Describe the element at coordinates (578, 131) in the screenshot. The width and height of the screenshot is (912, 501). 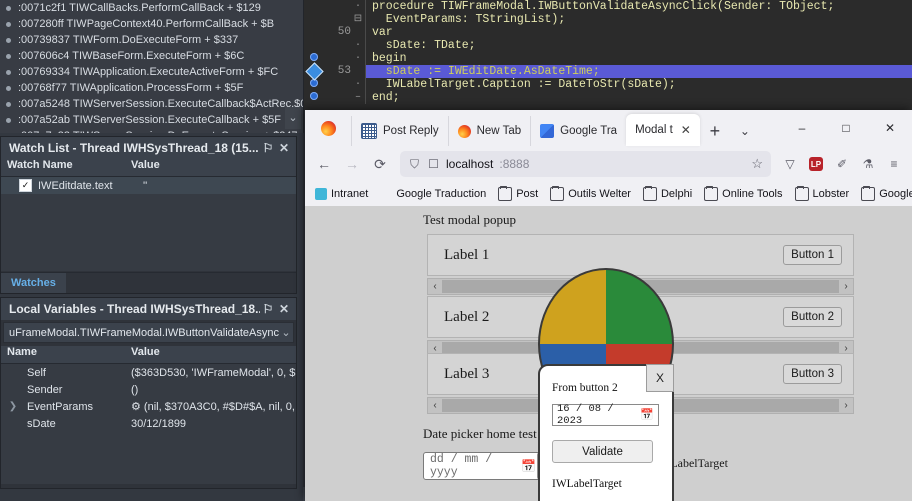
I see `browser-tab-3: Google Tra` at that location.